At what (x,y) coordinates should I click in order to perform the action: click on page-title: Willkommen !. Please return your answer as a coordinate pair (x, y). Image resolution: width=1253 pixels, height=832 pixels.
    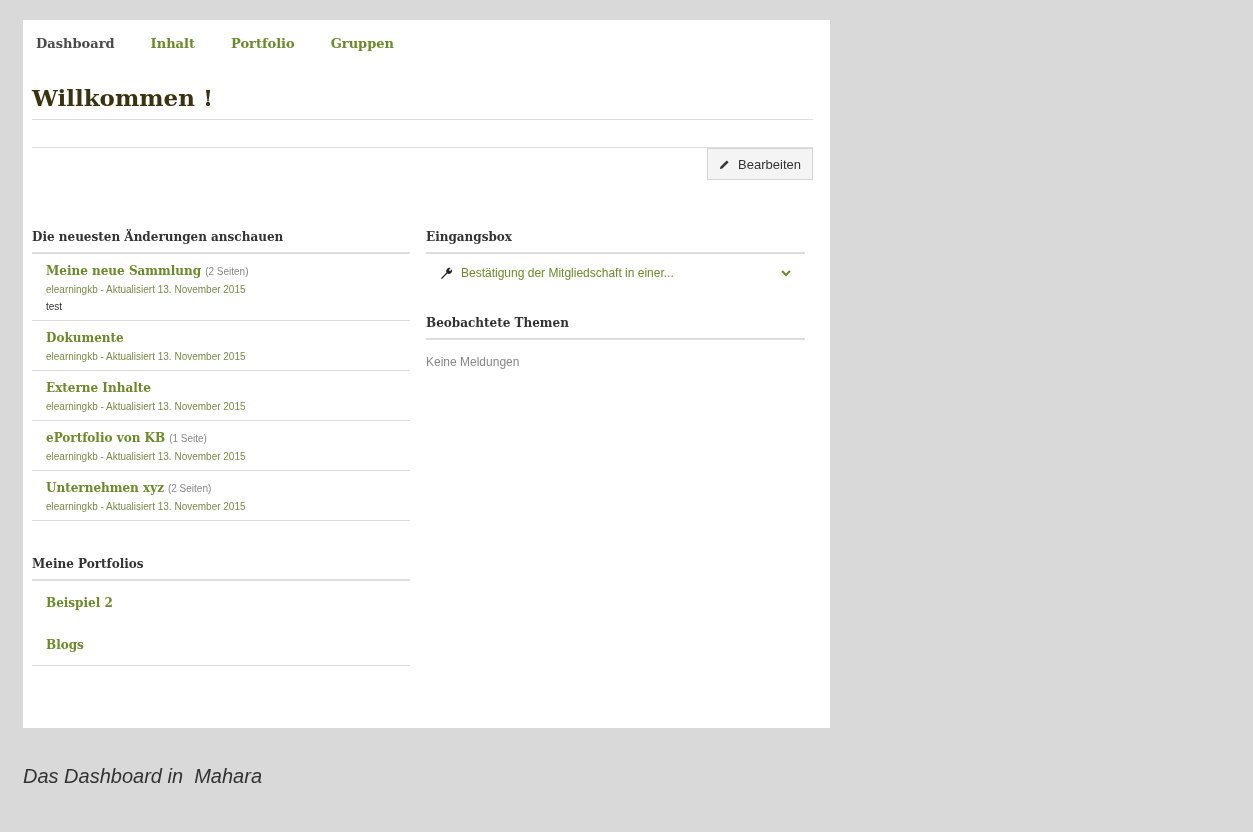
    Looking at the image, I should click on (422, 102).